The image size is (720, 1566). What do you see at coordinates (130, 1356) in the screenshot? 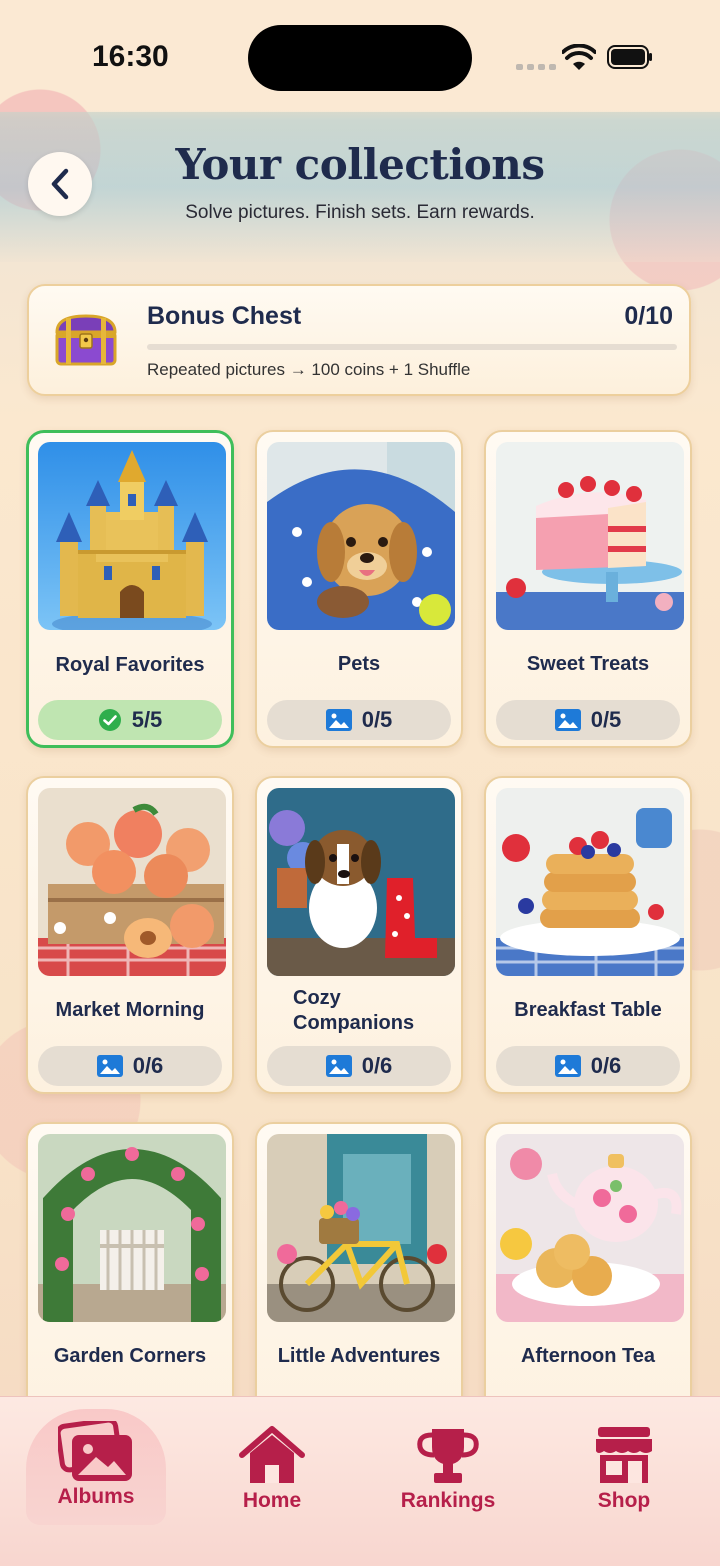
I see `album-name: Garden Corners` at bounding box center [130, 1356].